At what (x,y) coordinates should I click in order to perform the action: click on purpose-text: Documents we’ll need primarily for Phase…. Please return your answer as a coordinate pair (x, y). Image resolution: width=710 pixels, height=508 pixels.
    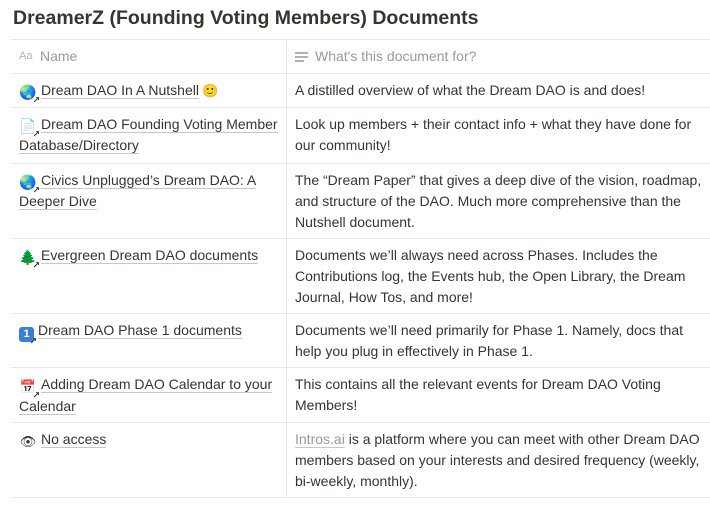
    Looking at the image, I should click on (489, 340).